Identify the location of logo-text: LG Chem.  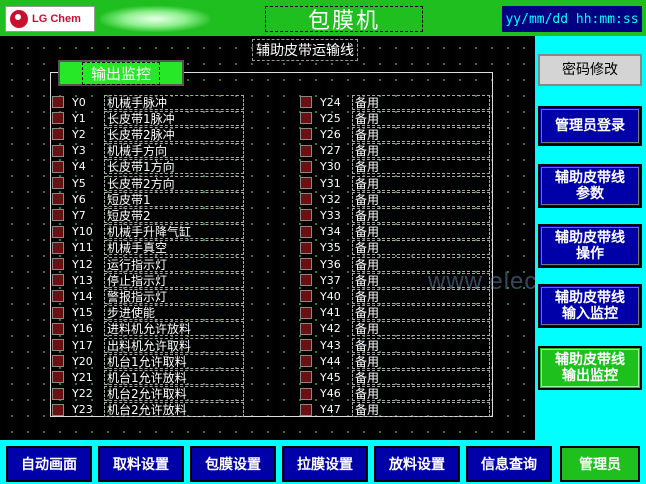
(56, 19).